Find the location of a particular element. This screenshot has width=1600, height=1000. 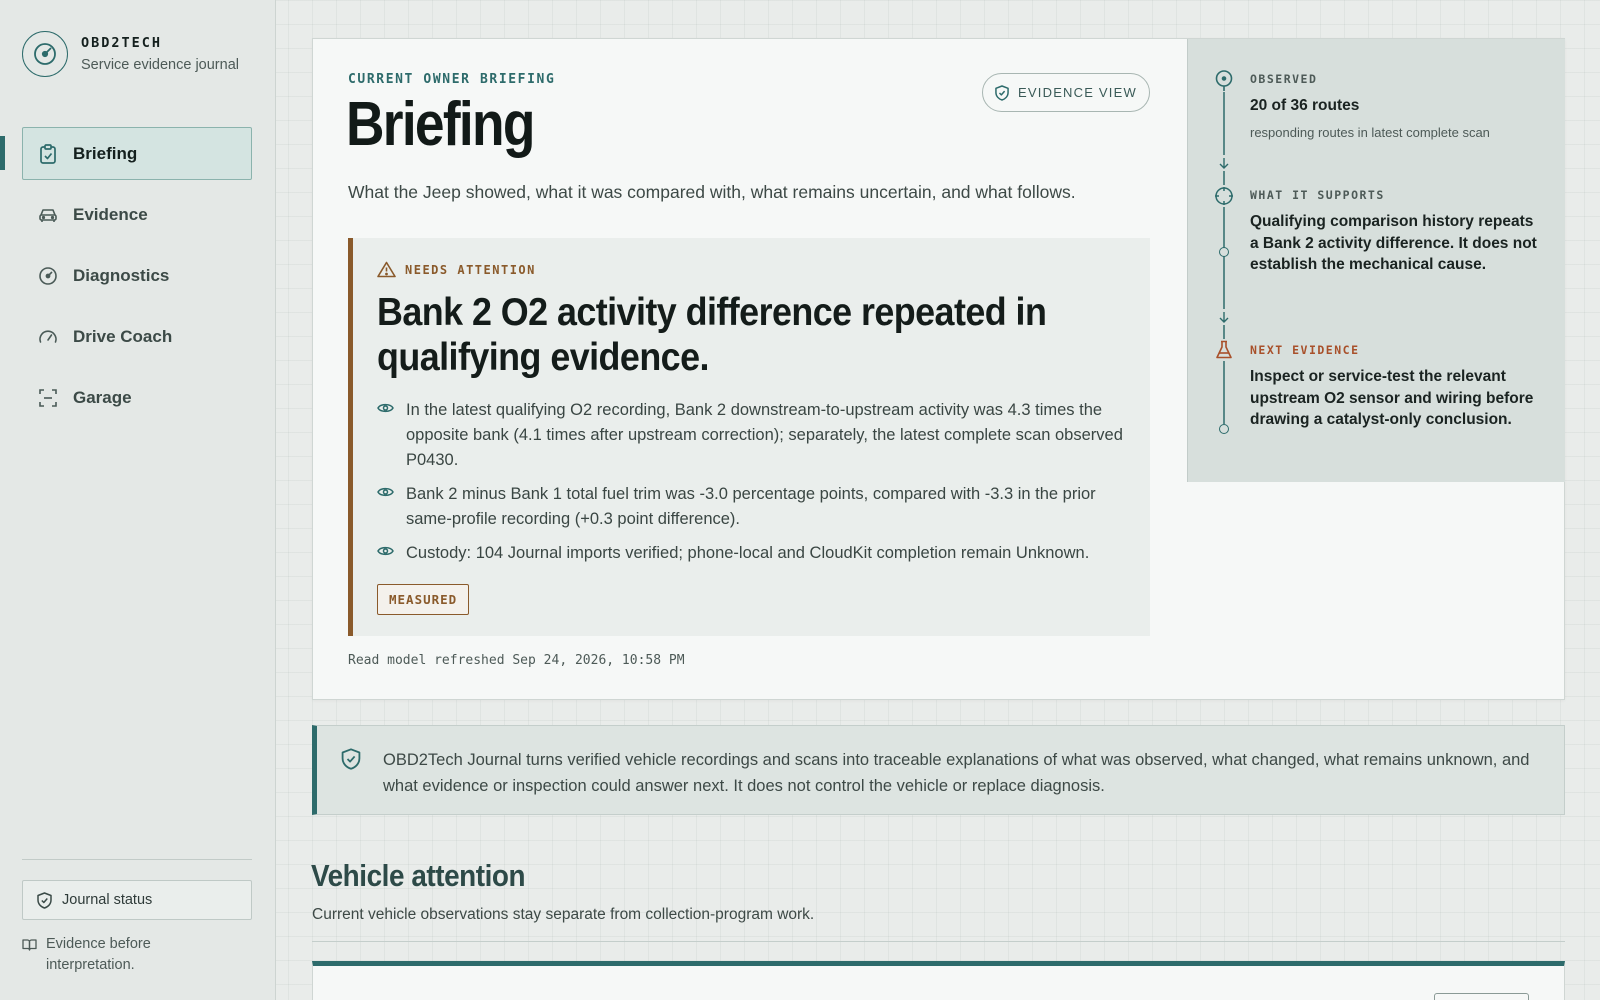

evidence-view-label: EVIDENCE VIEW is located at coordinates (1077, 92).